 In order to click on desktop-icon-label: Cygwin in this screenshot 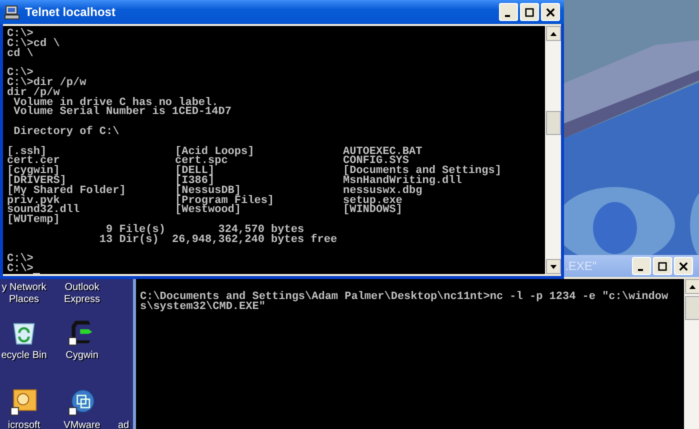, I will do `click(82, 356)`.